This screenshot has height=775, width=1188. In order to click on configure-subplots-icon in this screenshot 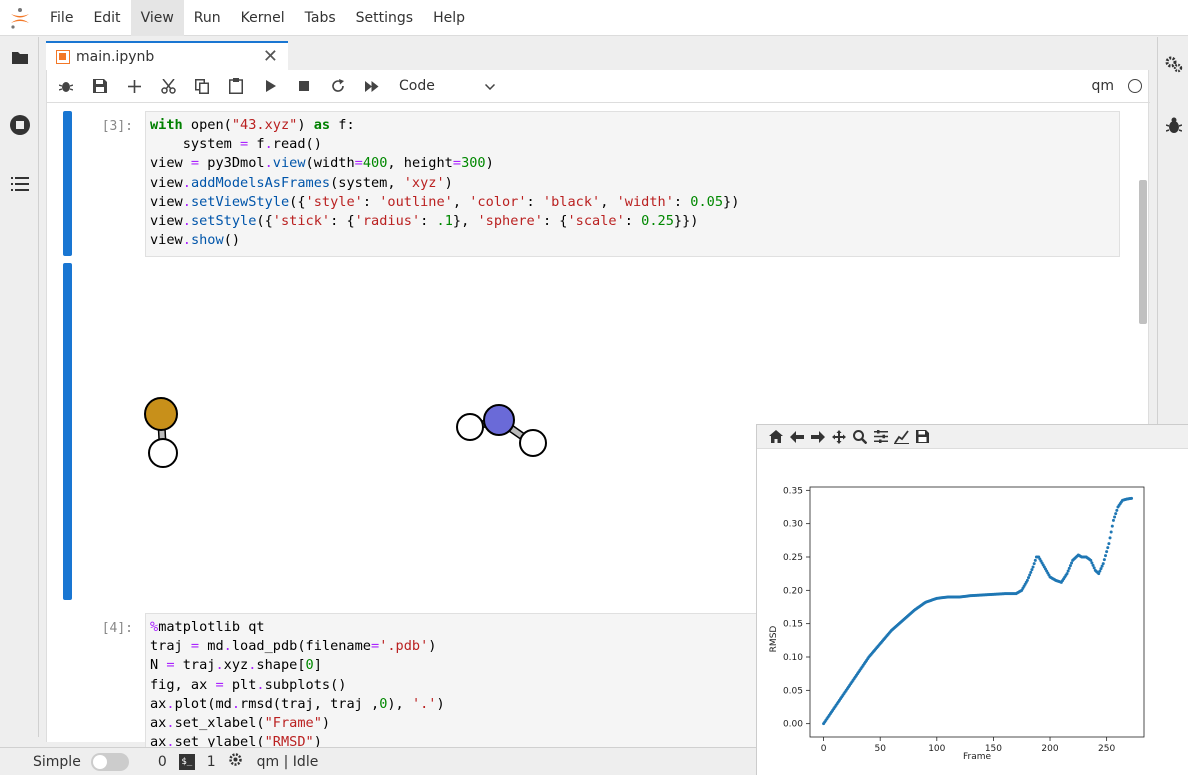, I will do `click(880, 437)`.